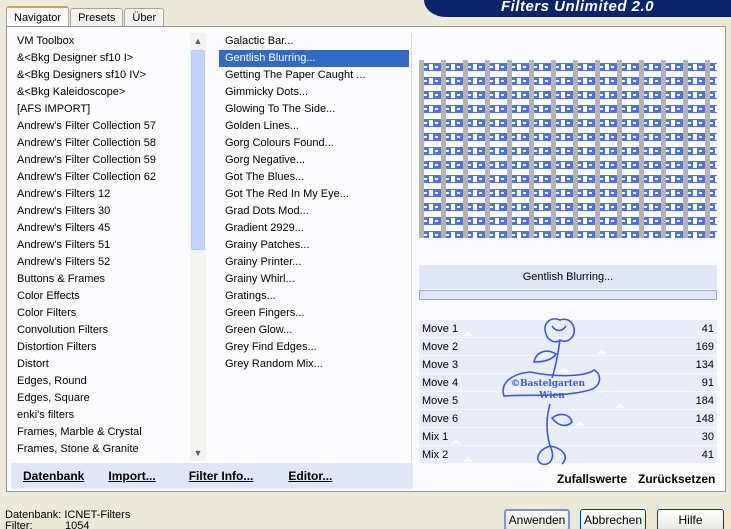 The width and height of the screenshot is (731, 529). Describe the element at coordinates (198, 41) in the screenshot. I see `scroll-up-arrow-icon: ▲` at that location.